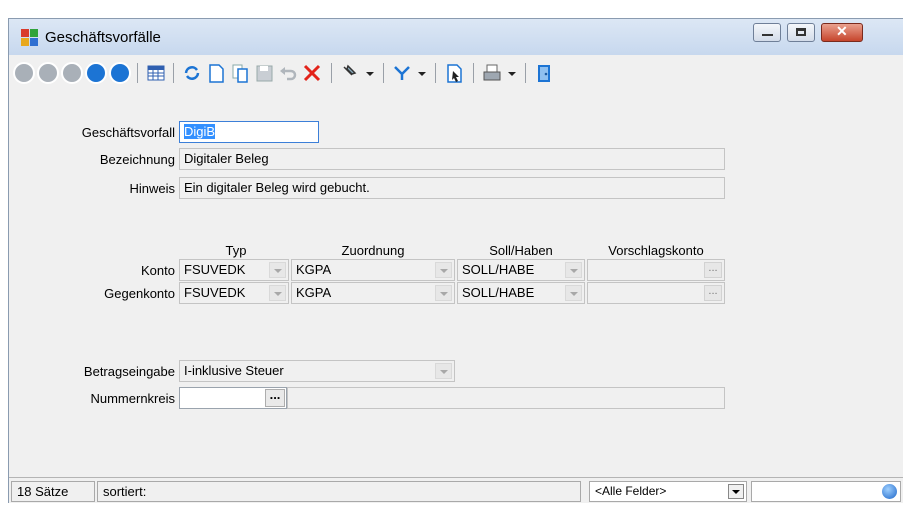  What do you see at coordinates (234, 370) in the screenshot?
I see `betragseingabe-value: I-inklusive Steuer` at bounding box center [234, 370].